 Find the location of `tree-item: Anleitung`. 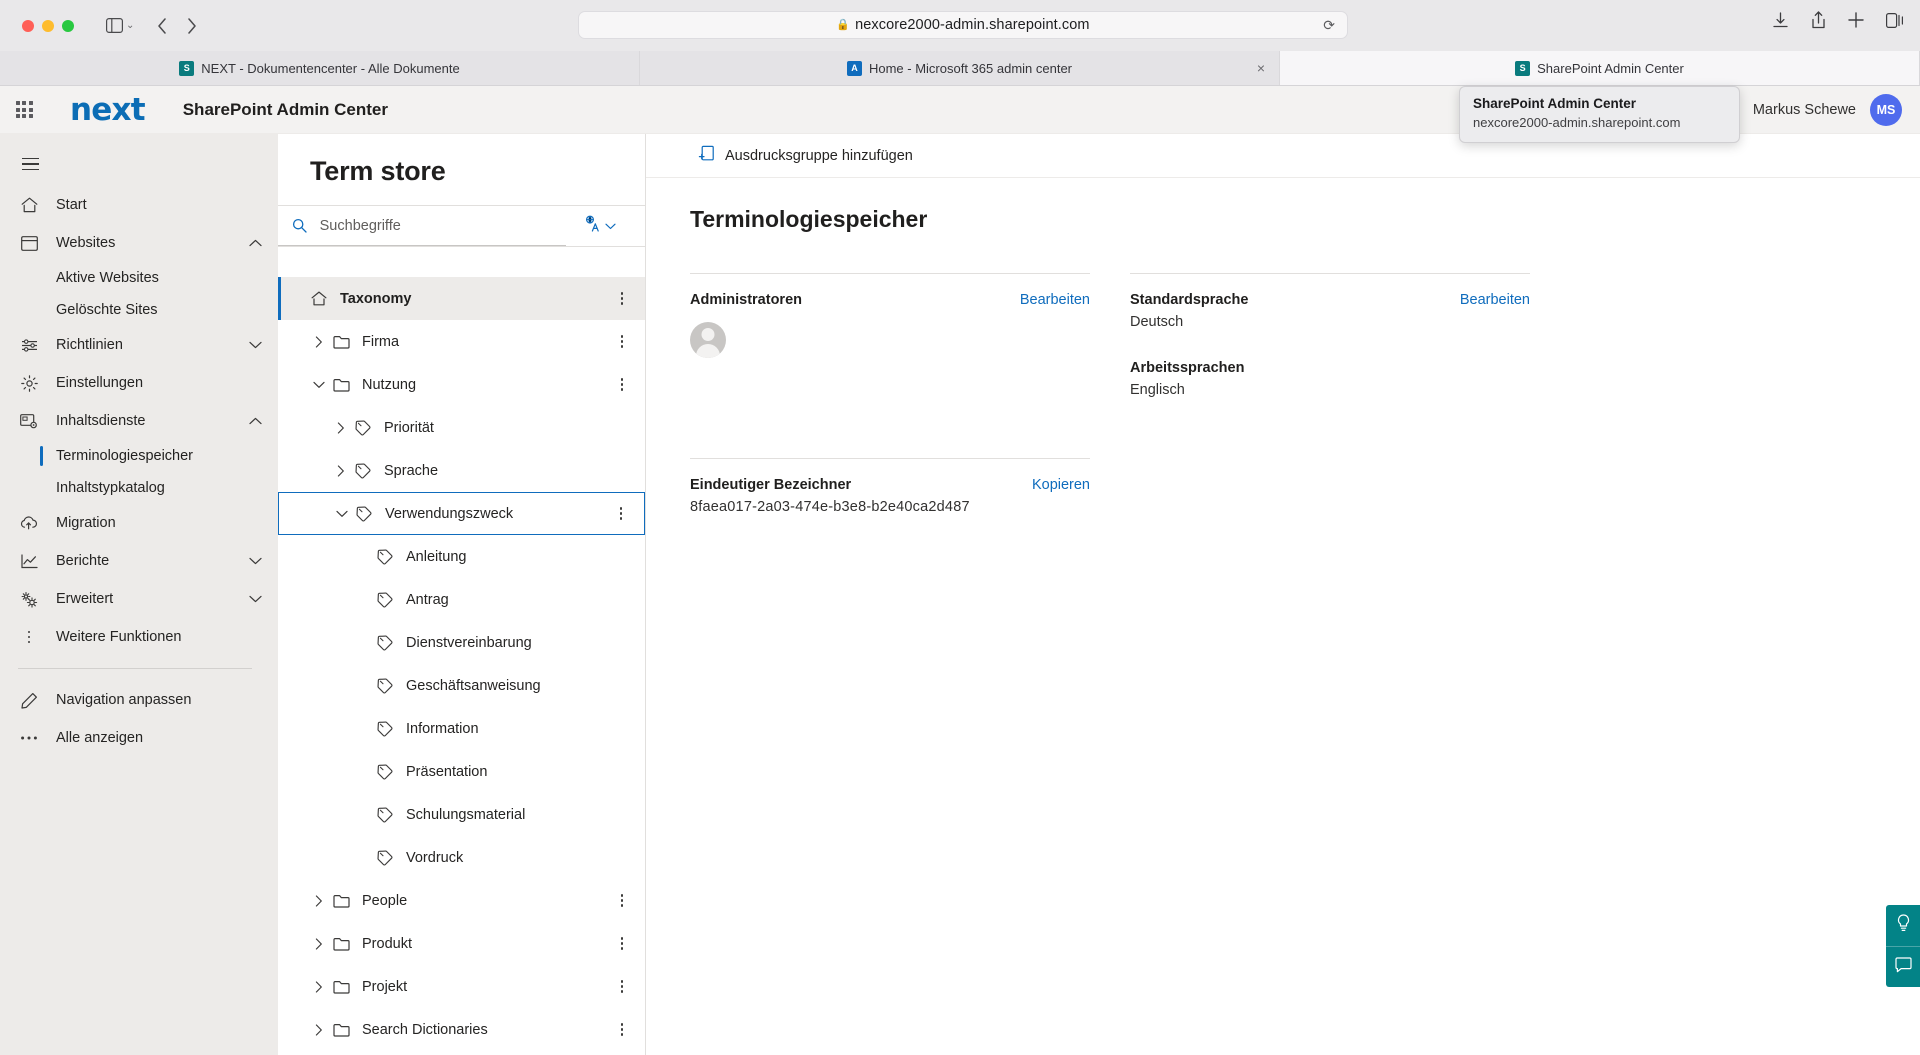

tree-item: Anleitung is located at coordinates (461, 556).